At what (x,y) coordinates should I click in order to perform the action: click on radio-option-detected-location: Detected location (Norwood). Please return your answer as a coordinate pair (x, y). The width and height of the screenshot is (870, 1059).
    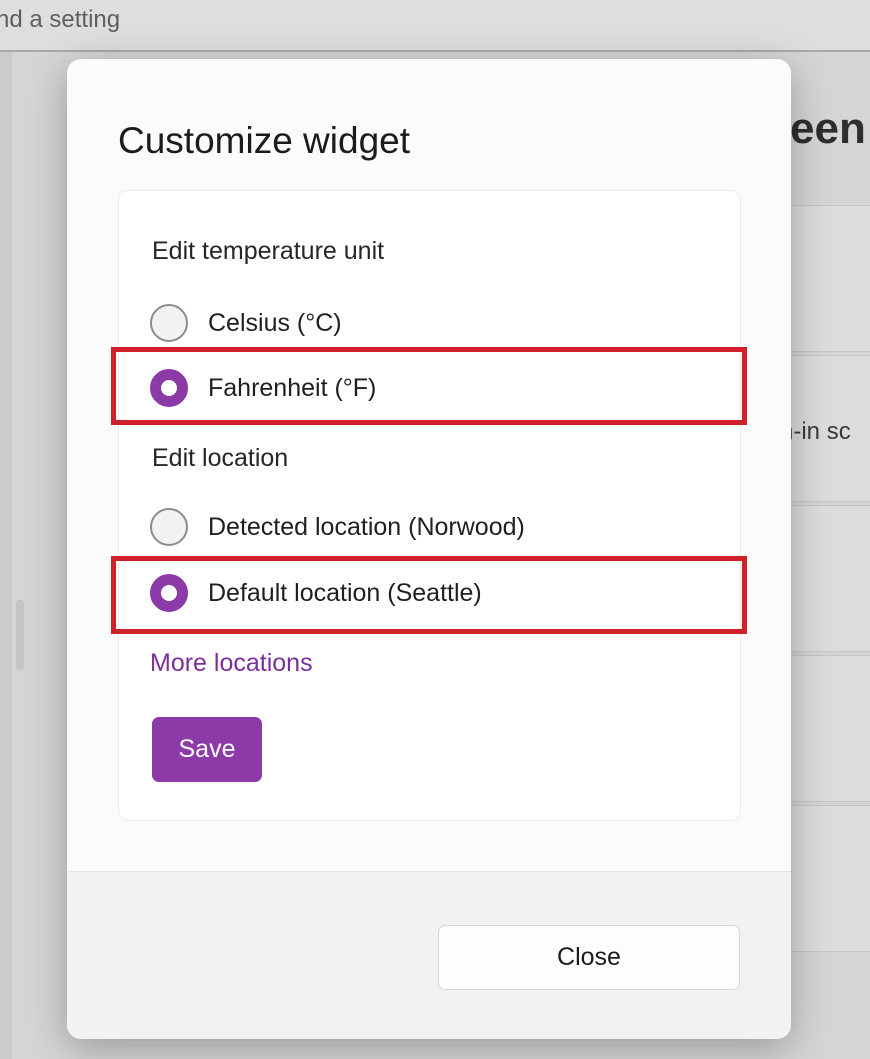
    Looking at the image, I should click on (337, 527).